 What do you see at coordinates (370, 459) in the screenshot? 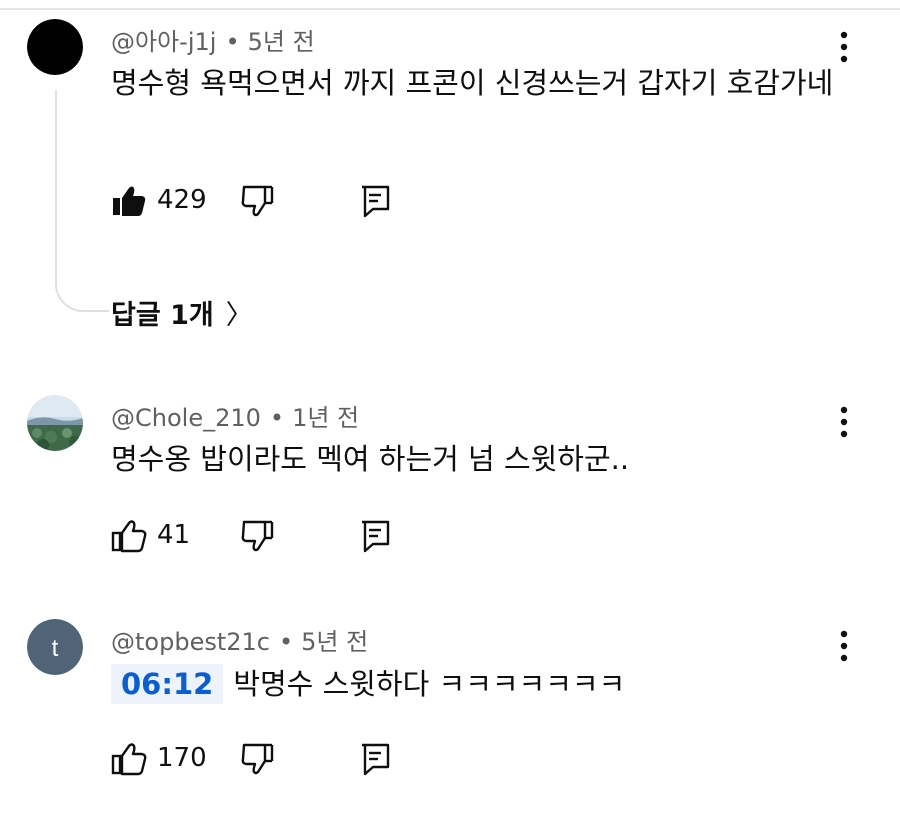
I see `comment-text: 명수옹 밥이라도 멕여 하는거 넘 스윗하군..` at bounding box center [370, 459].